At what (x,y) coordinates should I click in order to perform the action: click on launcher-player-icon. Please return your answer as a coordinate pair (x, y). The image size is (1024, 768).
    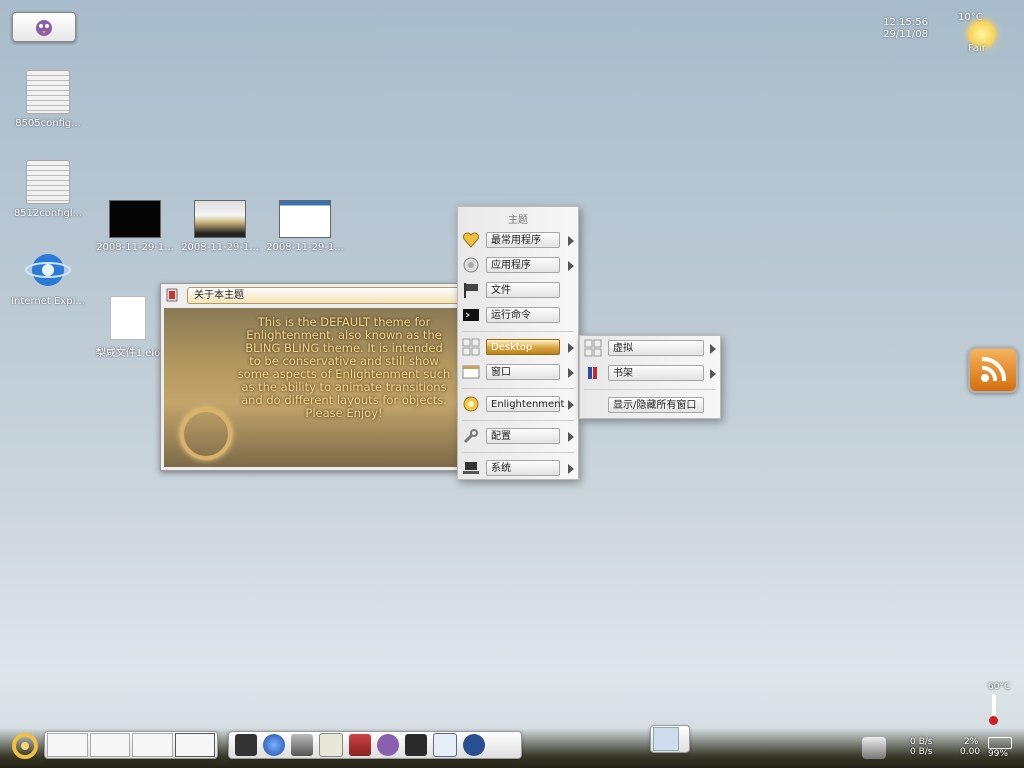
    Looking at the image, I should click on (445, 745).